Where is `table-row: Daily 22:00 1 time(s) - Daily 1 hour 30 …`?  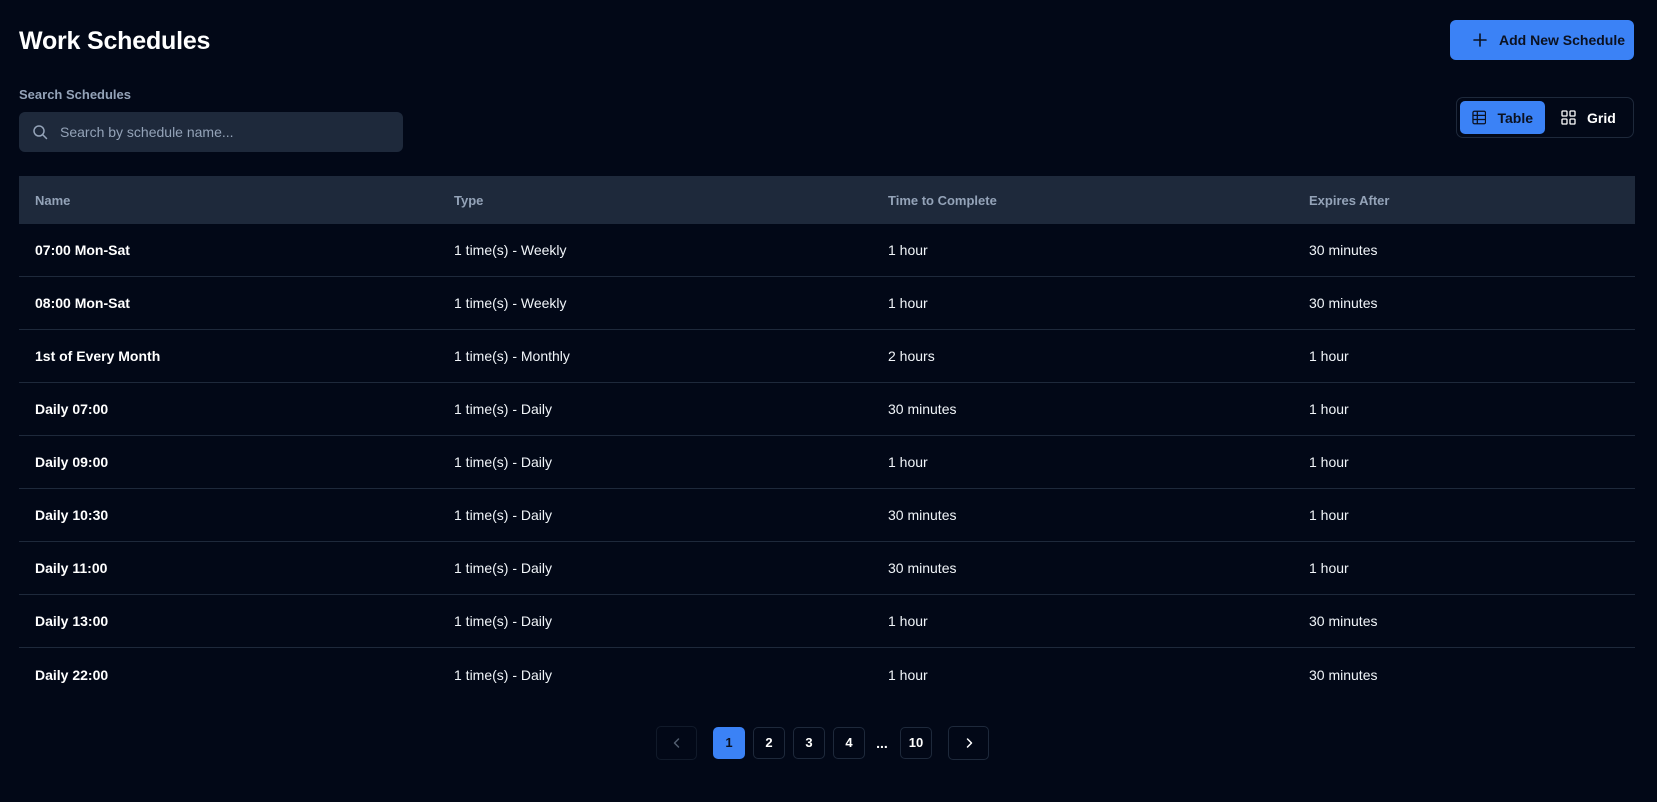
table-row: Daily 22:00 1 time(s) - Daily 1 hour 30 … is located at coordinates (827, 674).